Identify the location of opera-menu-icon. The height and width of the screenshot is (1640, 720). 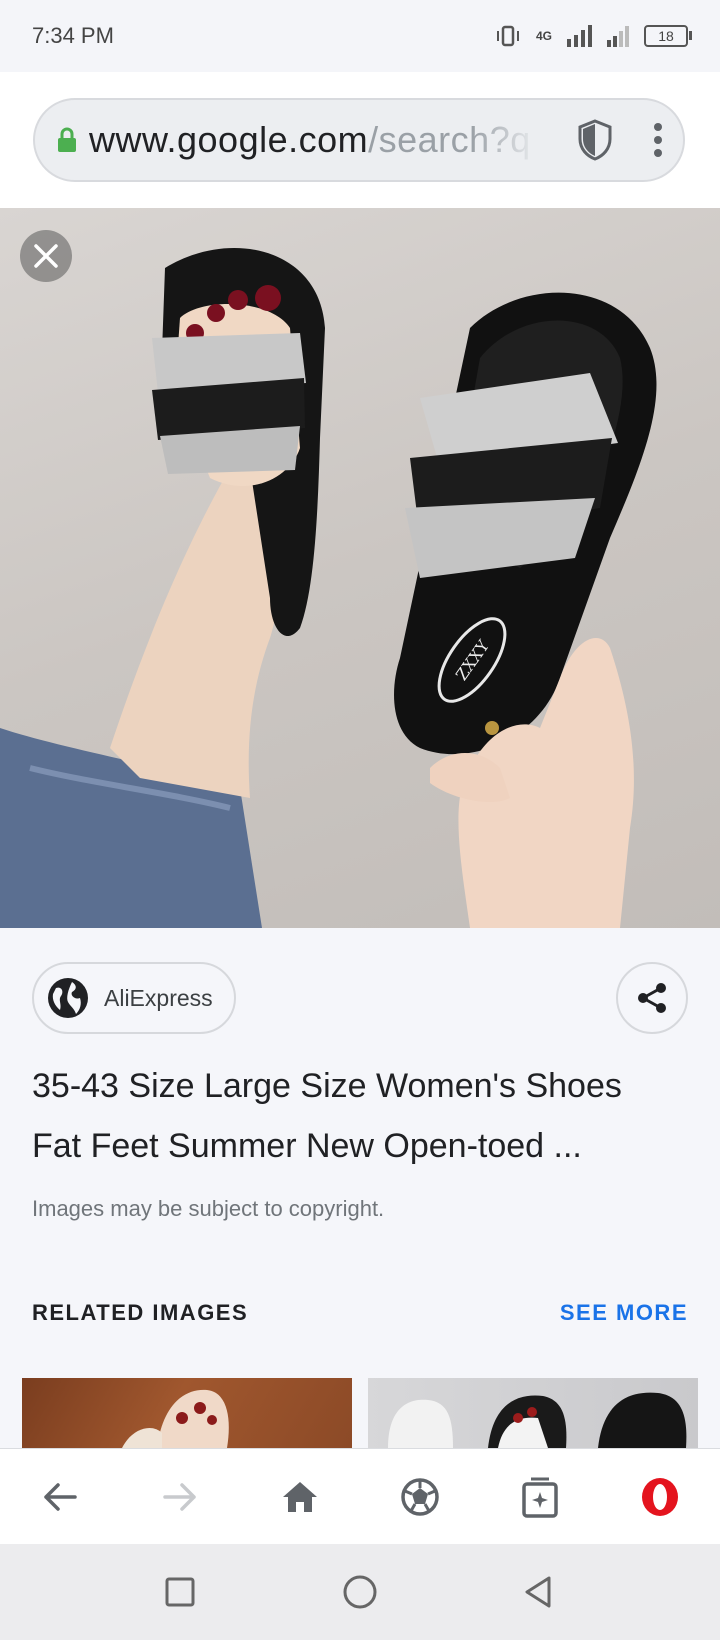
(660, 1497).